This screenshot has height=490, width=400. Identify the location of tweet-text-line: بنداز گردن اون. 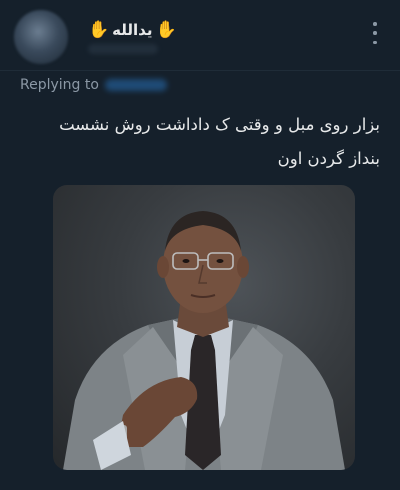
(328, 158).